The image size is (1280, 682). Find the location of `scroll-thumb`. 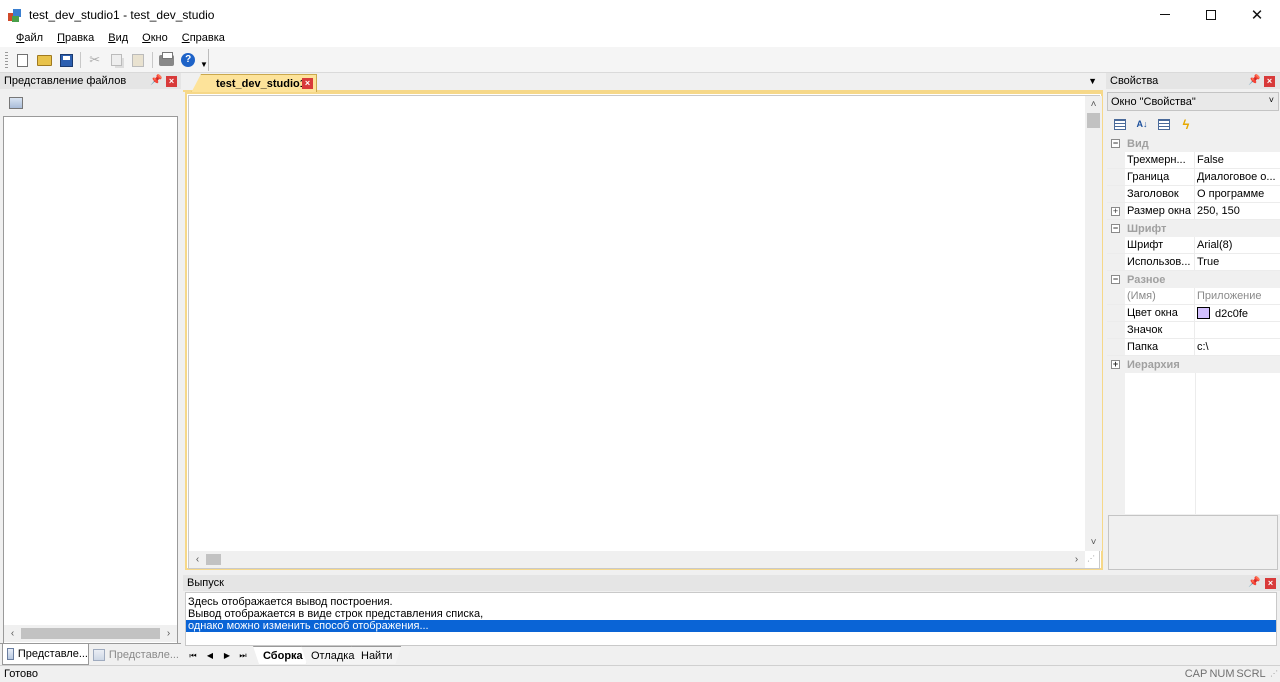

scroll-thumb is located at coordinates (90, 633).